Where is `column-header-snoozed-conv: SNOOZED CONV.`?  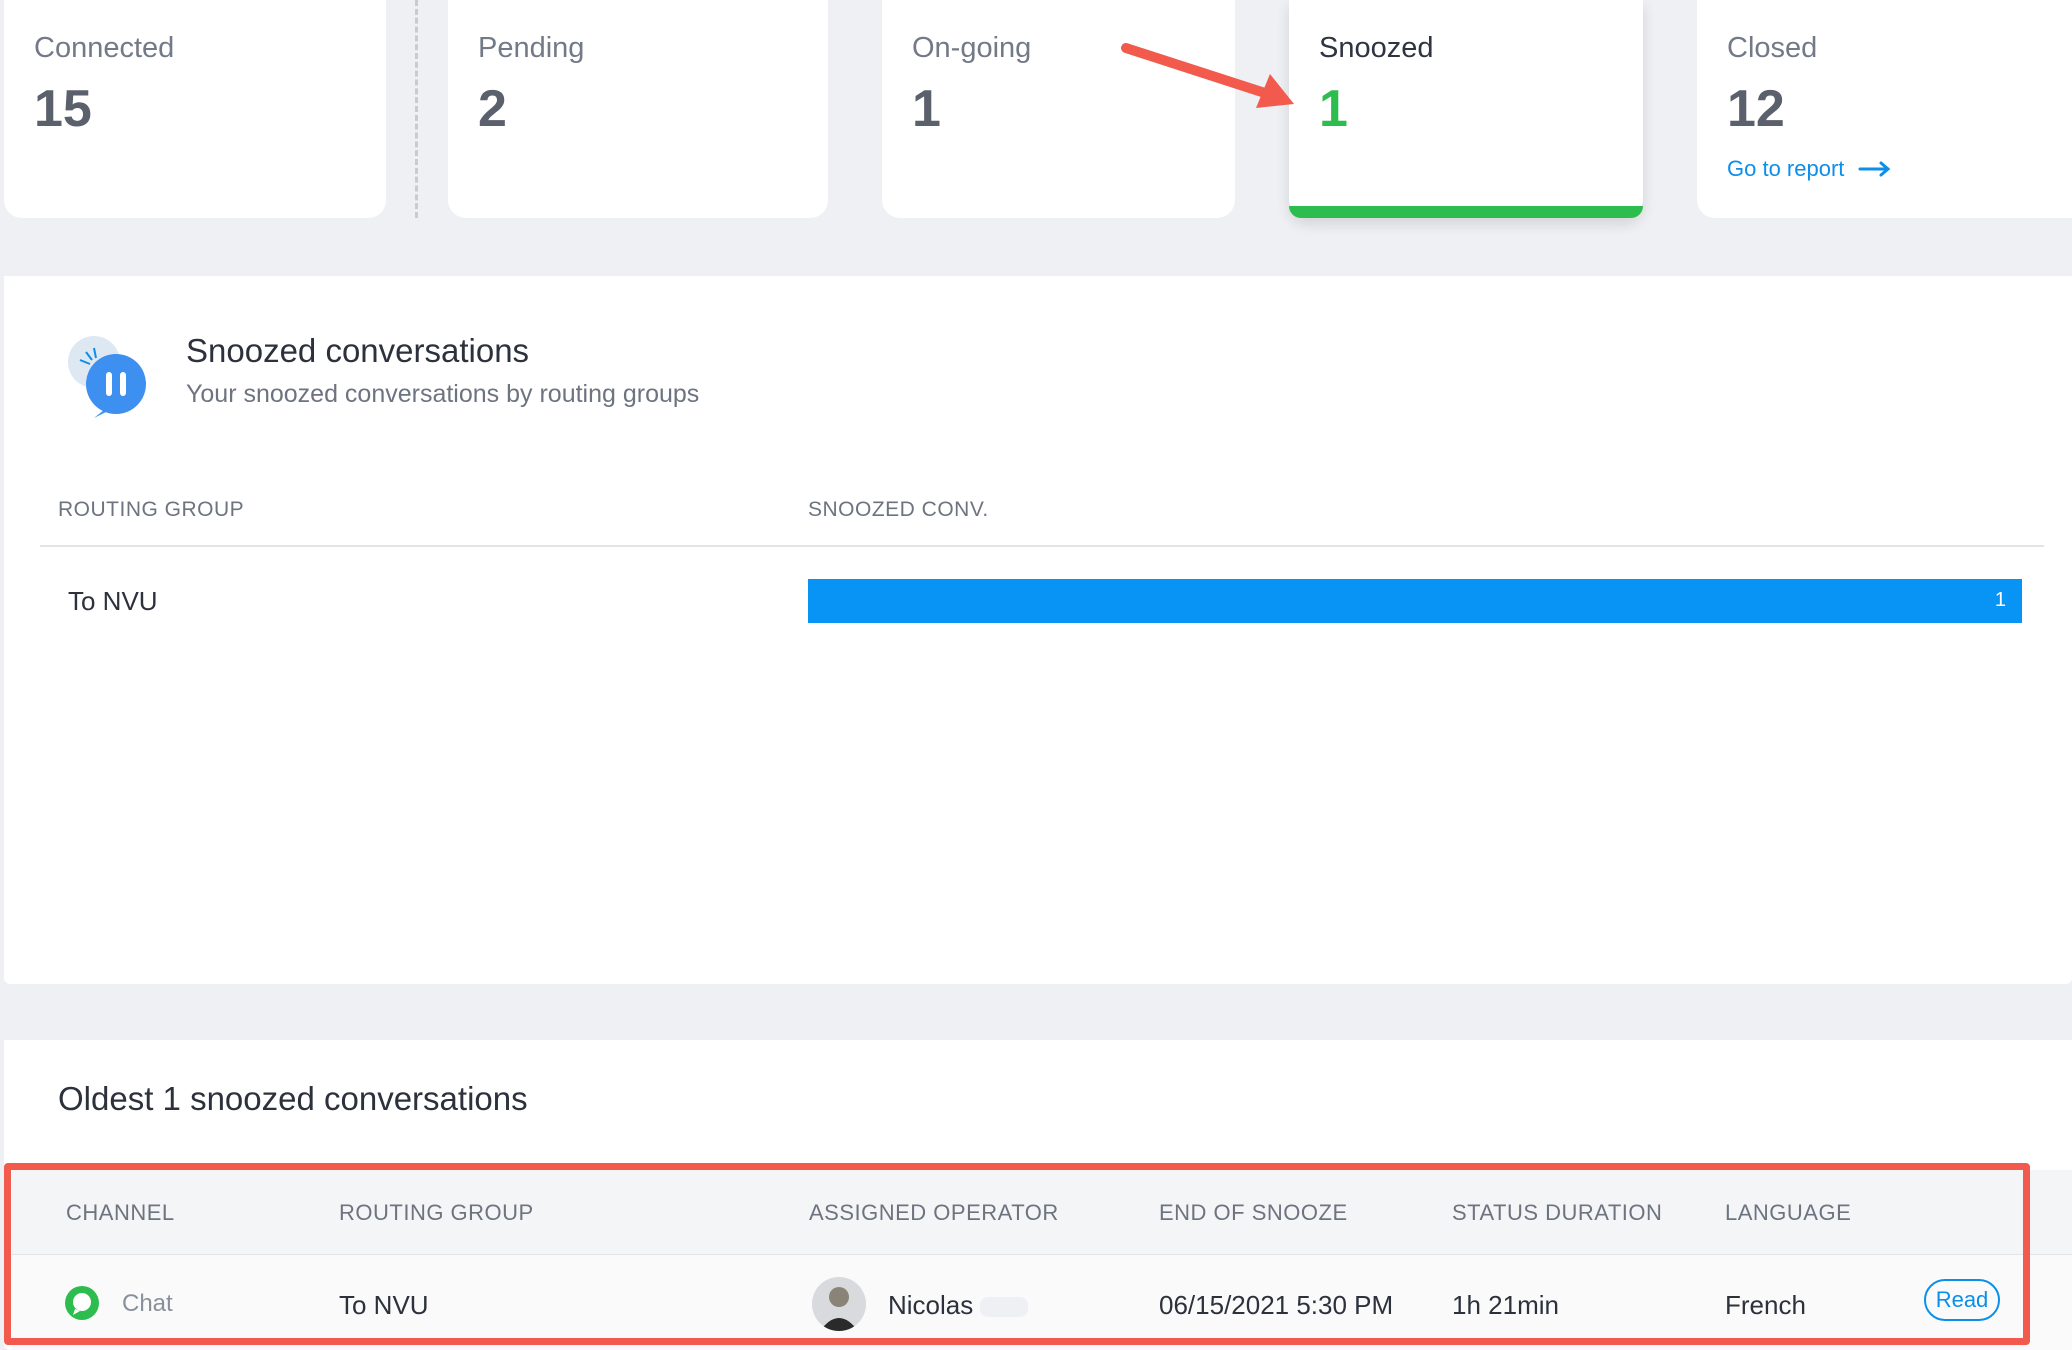
column-header-snoozed-conv: SNOOZED CONV. is located at coordinates (898, 509).